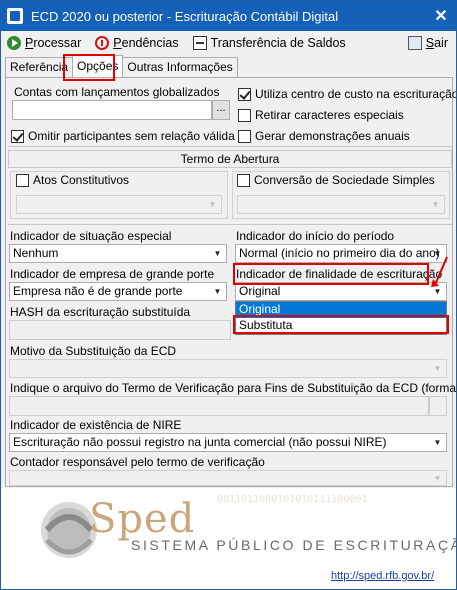 This screenshot has width=457, height=590. Describe the element at coordinates (336, 180) in the screenshot. I see `conversao-checkbox: Conversão de Sociedade Simples` at that location.